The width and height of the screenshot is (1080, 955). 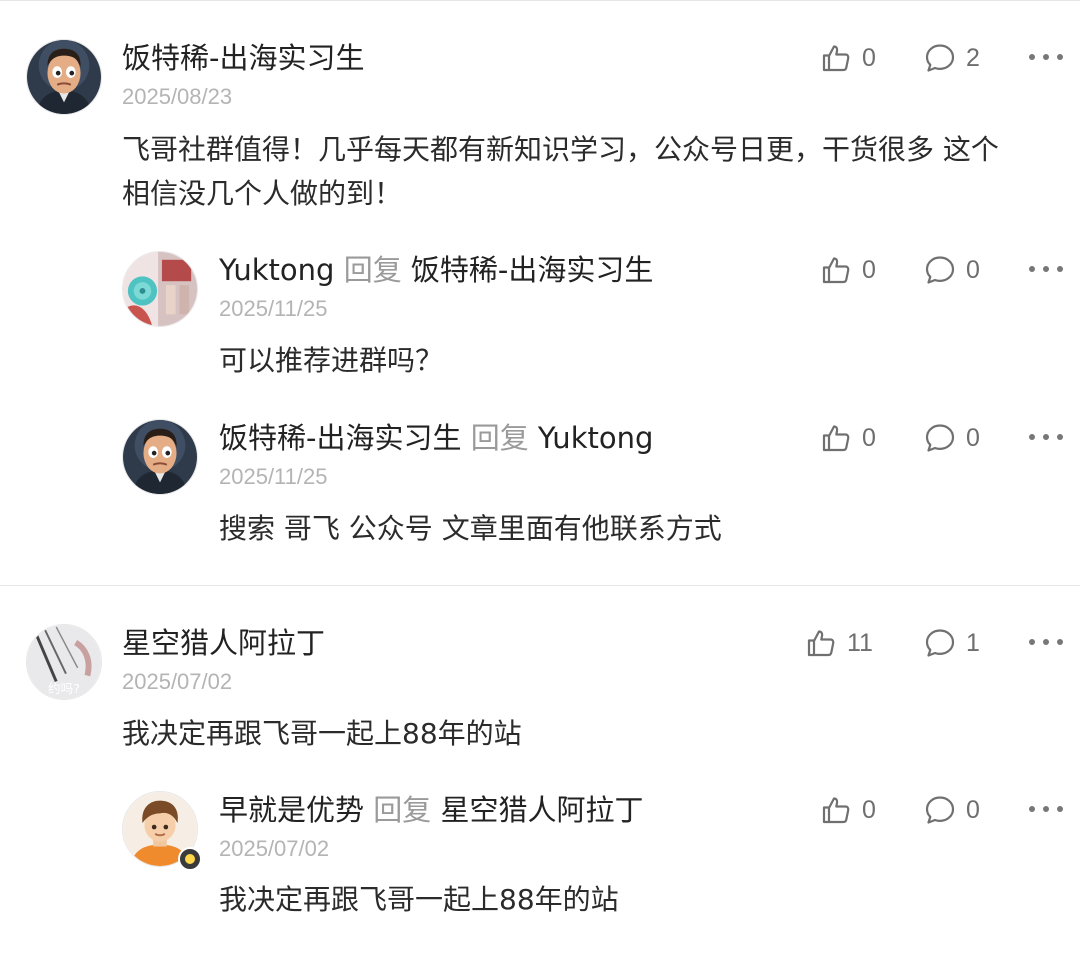 I want to click on reply-count: 2, so click(x=973, y=57).